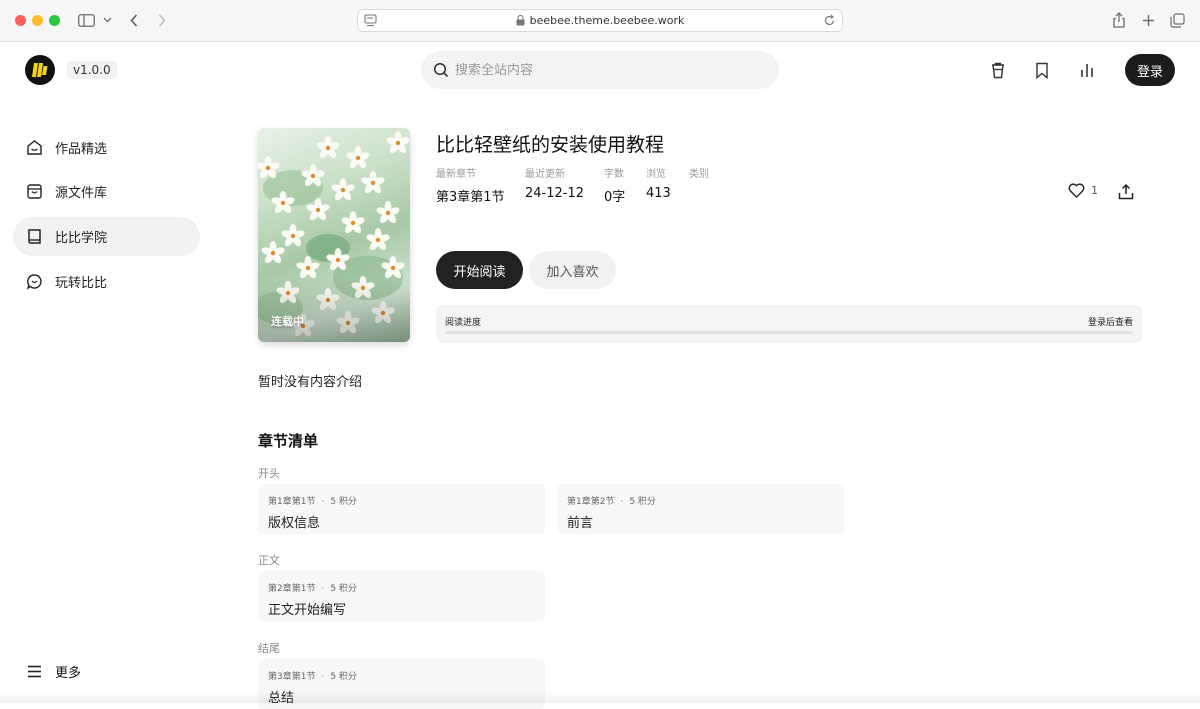 Image resolution: width=1200 pixels, height=709 pixels. I want to click on chapter-name: 前言, so click(705, 521).